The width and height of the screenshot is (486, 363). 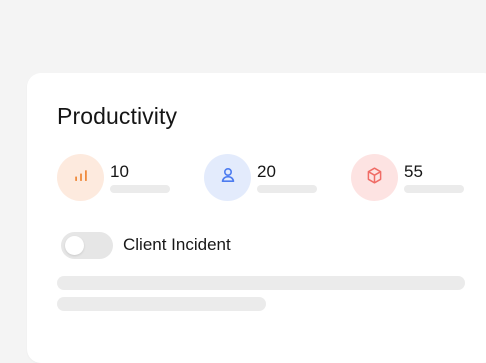 I want to click on user-icon, so click(x=228, y=177).